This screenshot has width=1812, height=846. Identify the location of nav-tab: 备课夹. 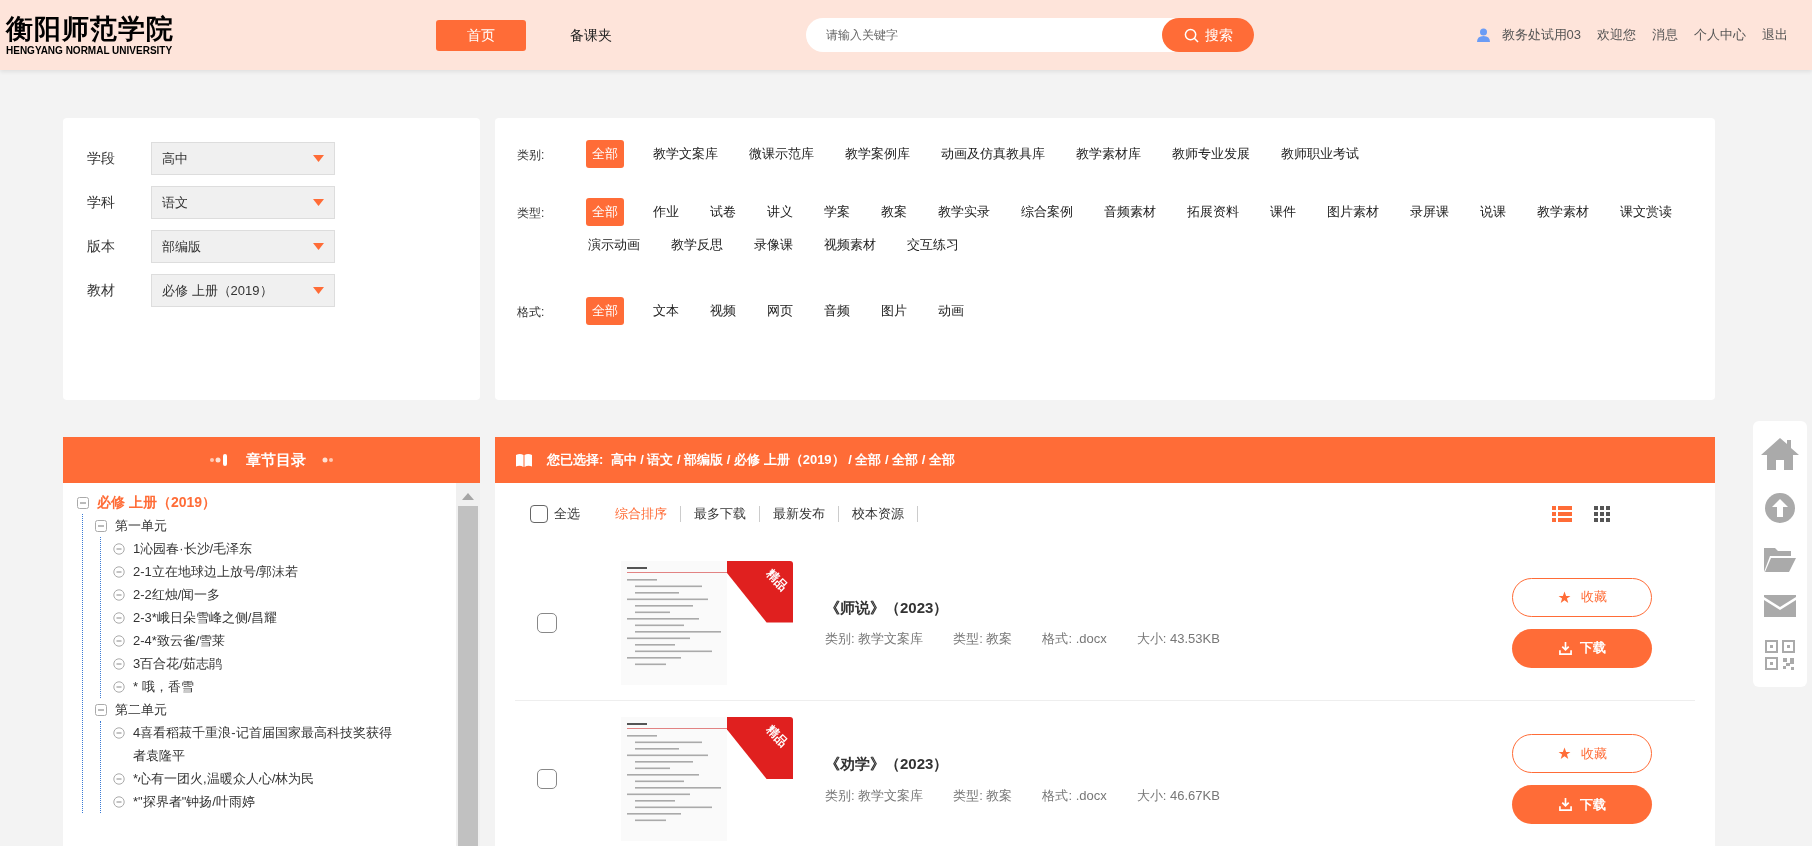
(591, 35).